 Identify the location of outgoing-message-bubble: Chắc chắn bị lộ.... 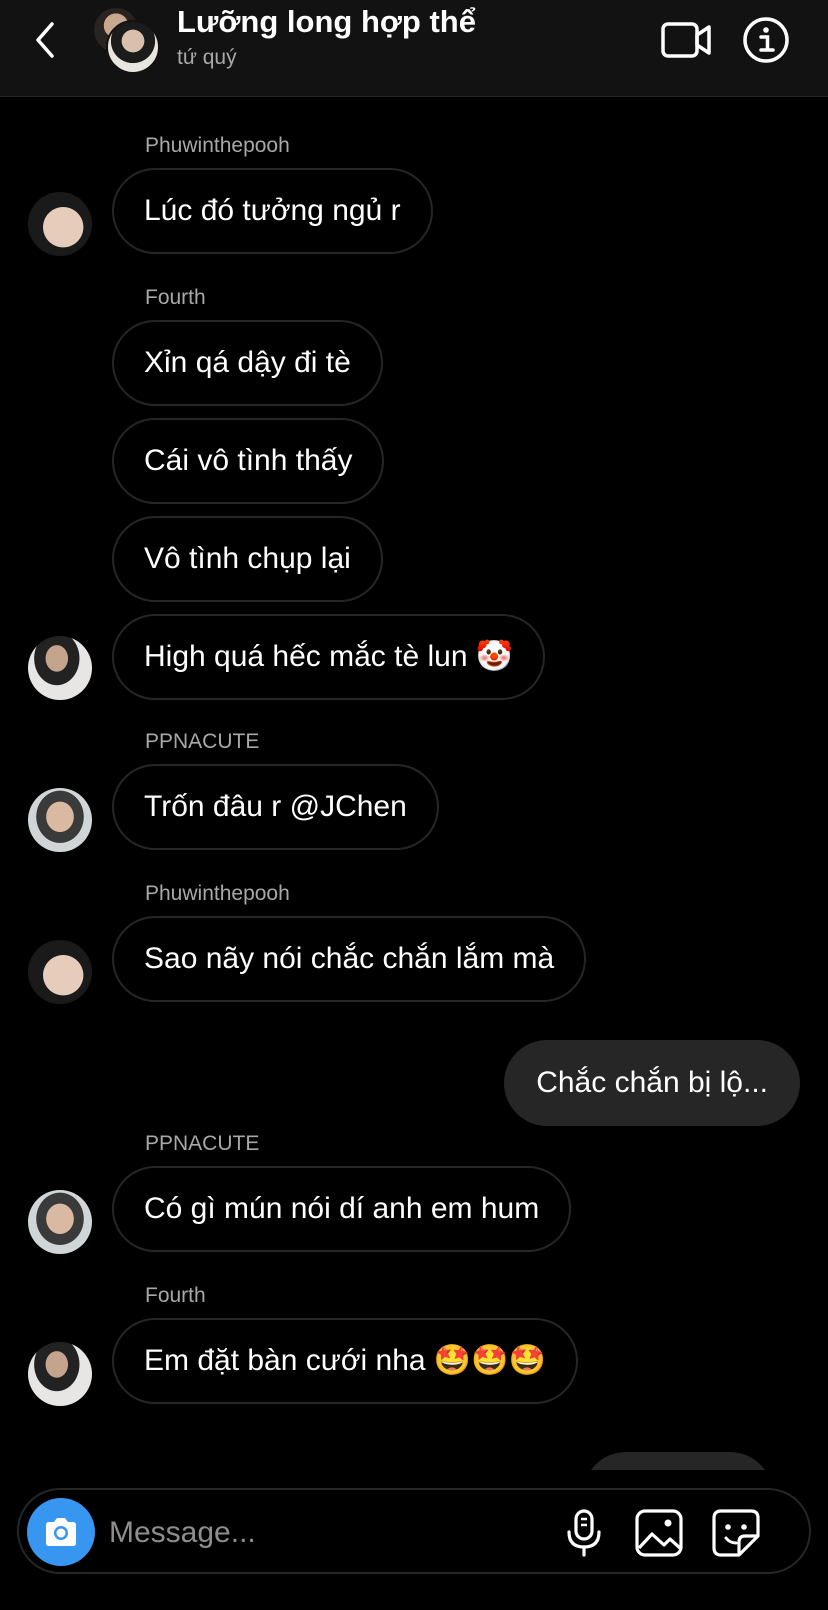
(652, 1083).